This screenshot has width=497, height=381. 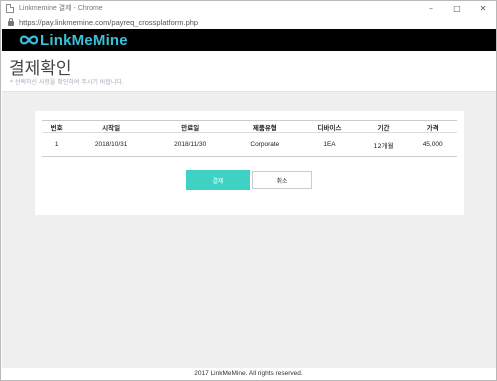 I want to click on infinity-logo-icon, so click(x=29, y=40).